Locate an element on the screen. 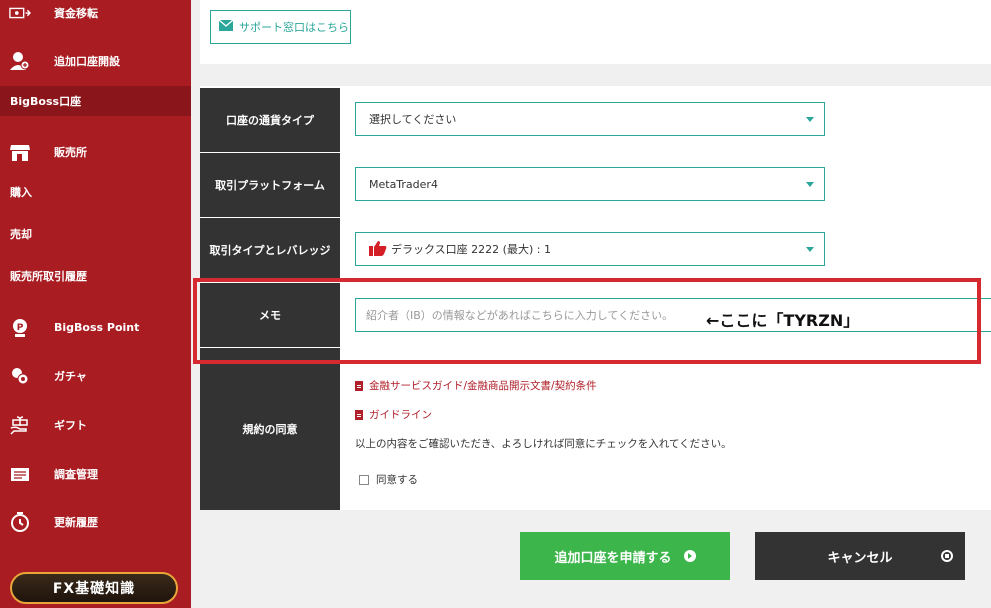  leverage-select: デラックス口座 2222 (最大) : 1 is located at coordinates (590, 249).